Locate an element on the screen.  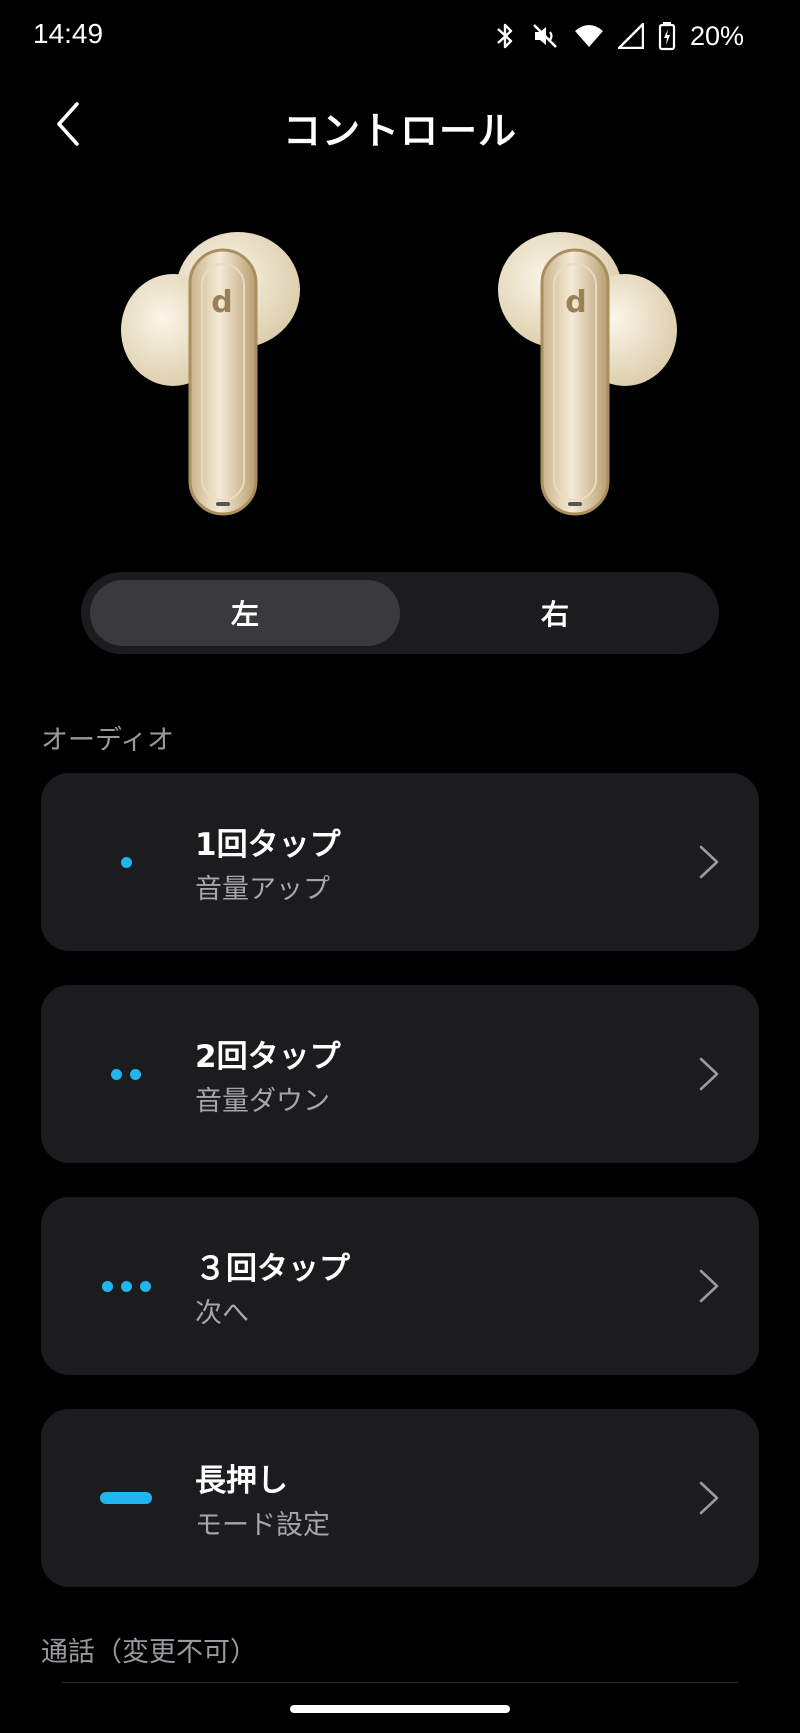
header: コントロール is located at coordinates (400, 126).